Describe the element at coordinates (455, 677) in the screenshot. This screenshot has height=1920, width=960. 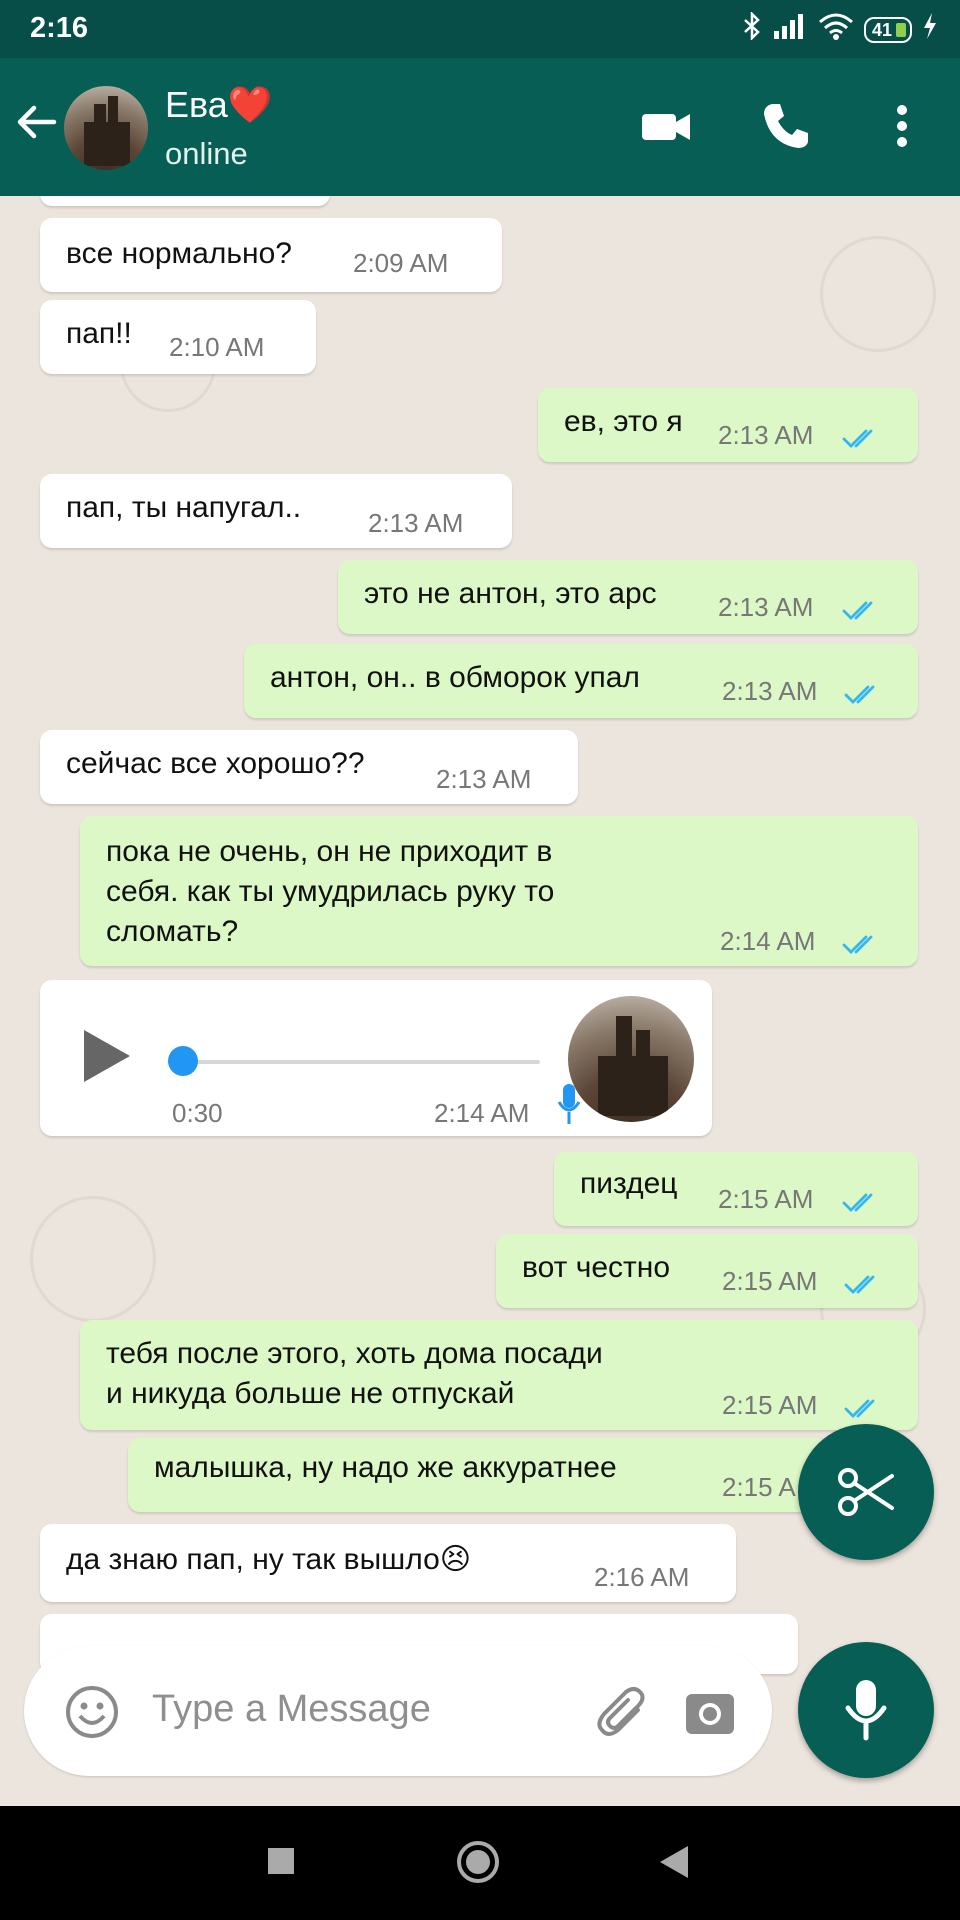
I see `message-text: антон, он.. в обморок упал` at that location.